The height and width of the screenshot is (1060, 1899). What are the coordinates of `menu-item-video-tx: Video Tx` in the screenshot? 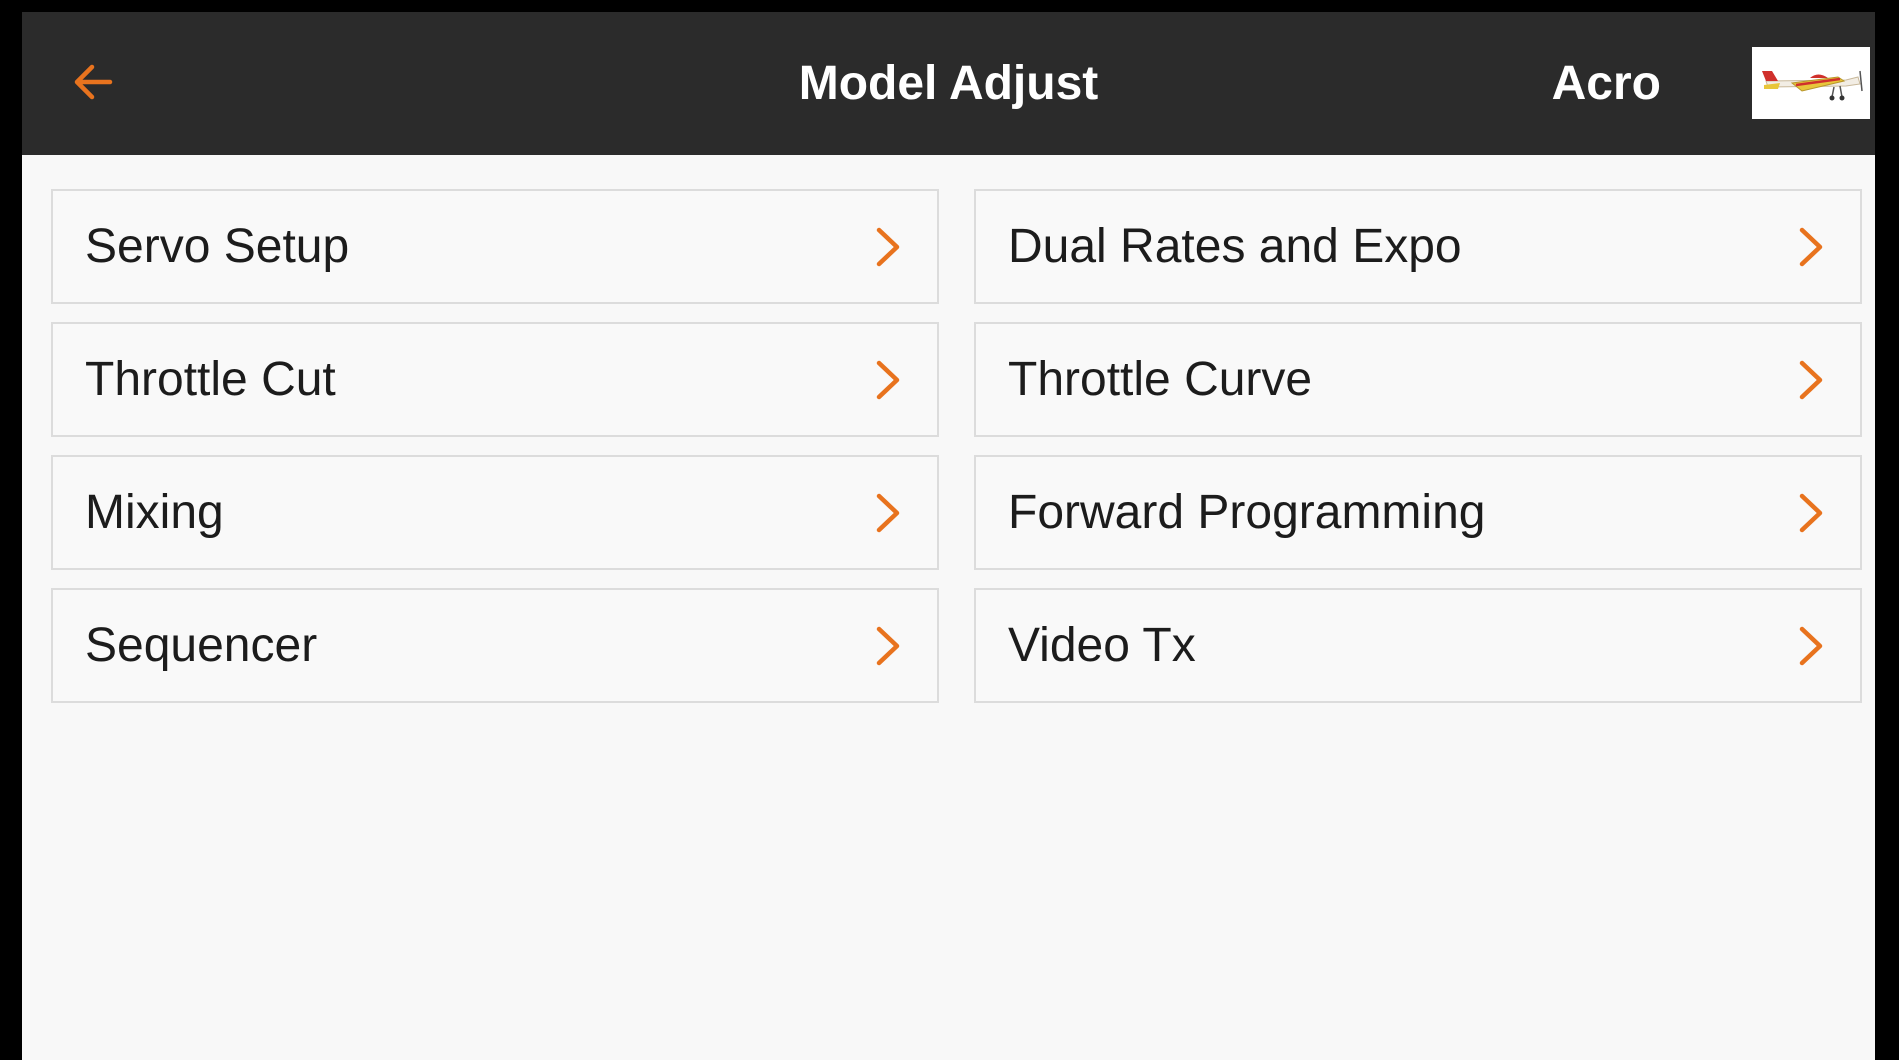 It's located at (1418, 645).